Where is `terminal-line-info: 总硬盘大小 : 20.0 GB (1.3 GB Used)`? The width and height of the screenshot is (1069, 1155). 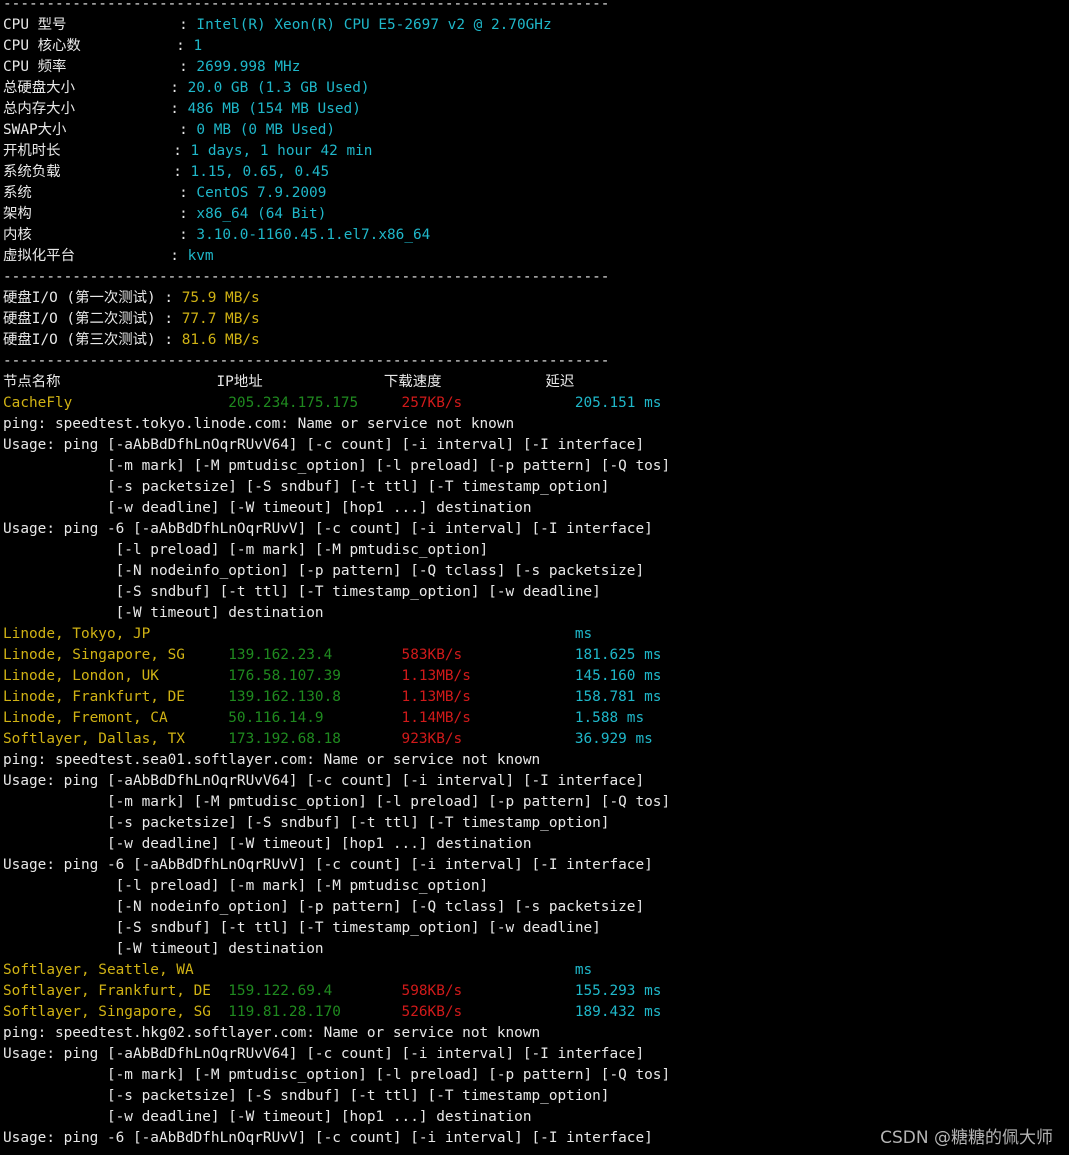
terminal-line-info: 总硬盘大小 : 20.0 GB (1.3 GB Used) is located at coordinates (533, 88).